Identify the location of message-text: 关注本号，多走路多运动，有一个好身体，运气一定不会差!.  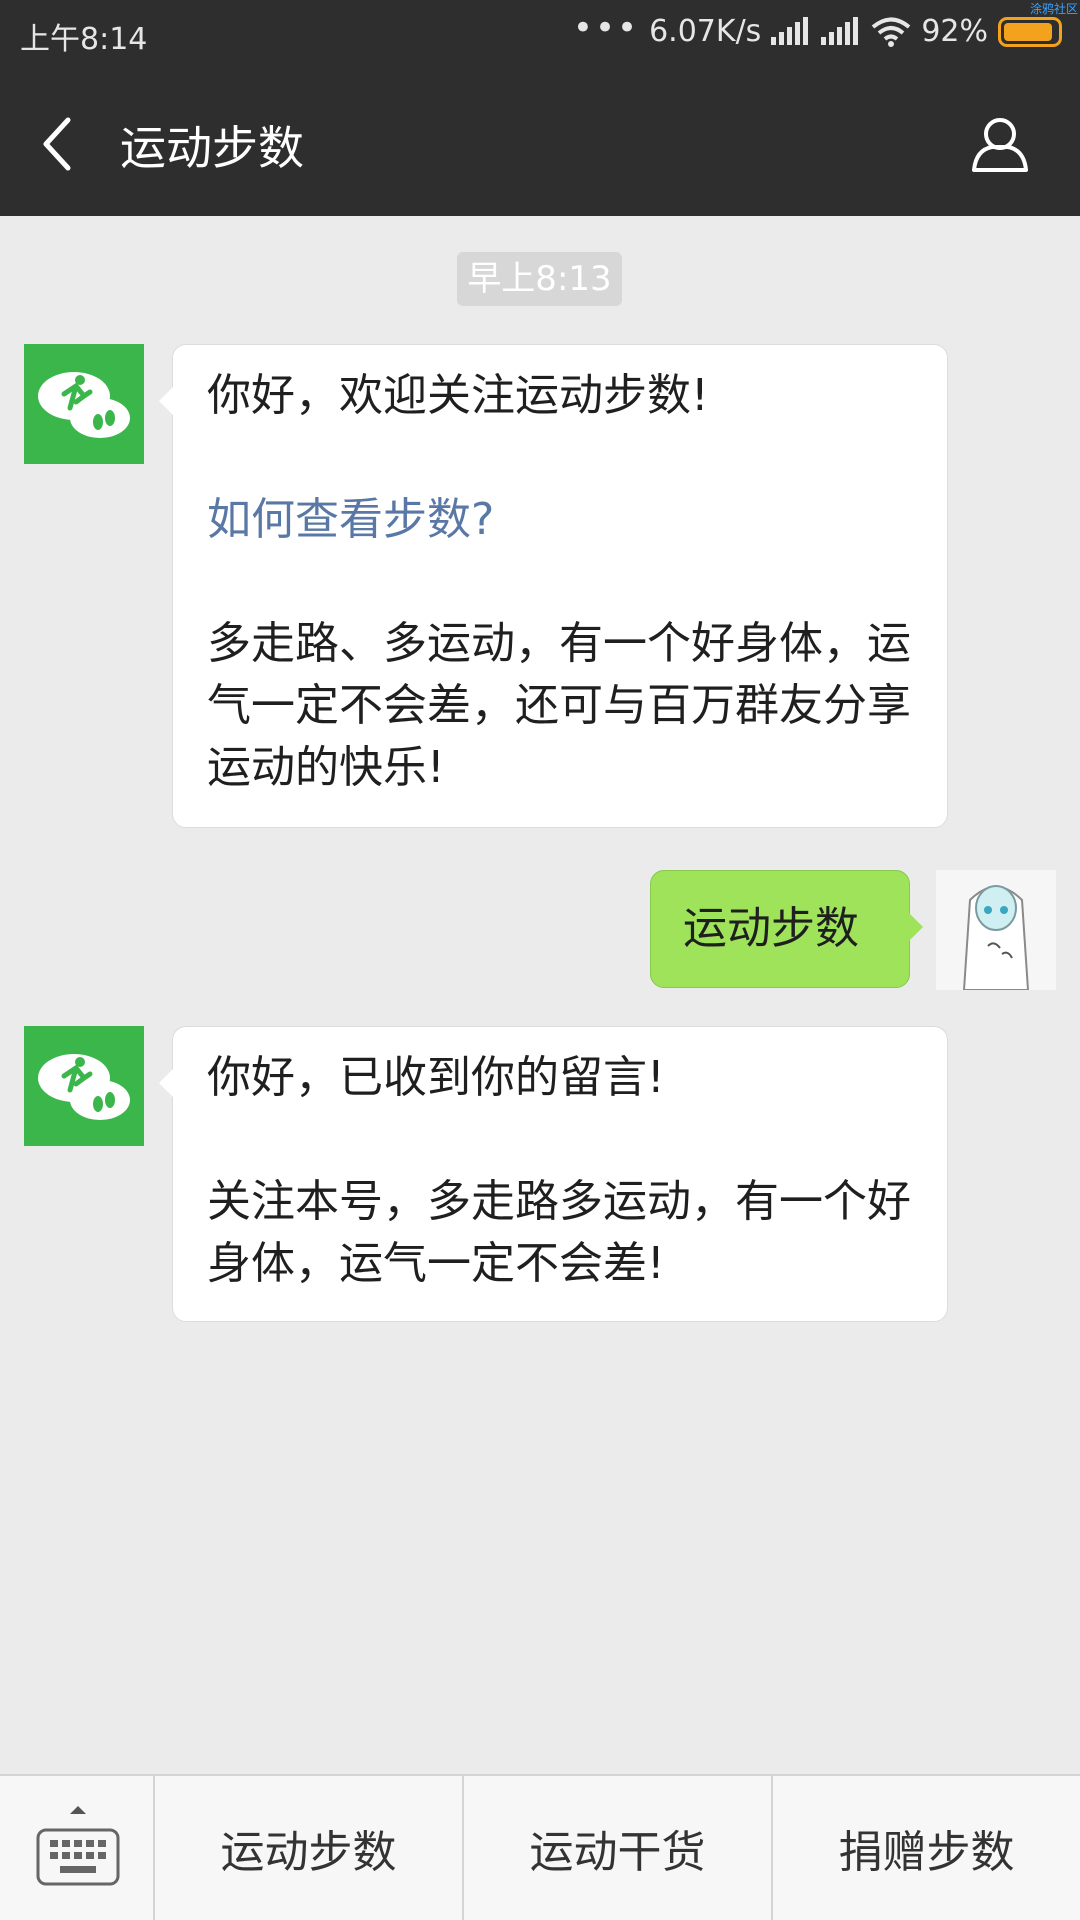
(559, 1232).